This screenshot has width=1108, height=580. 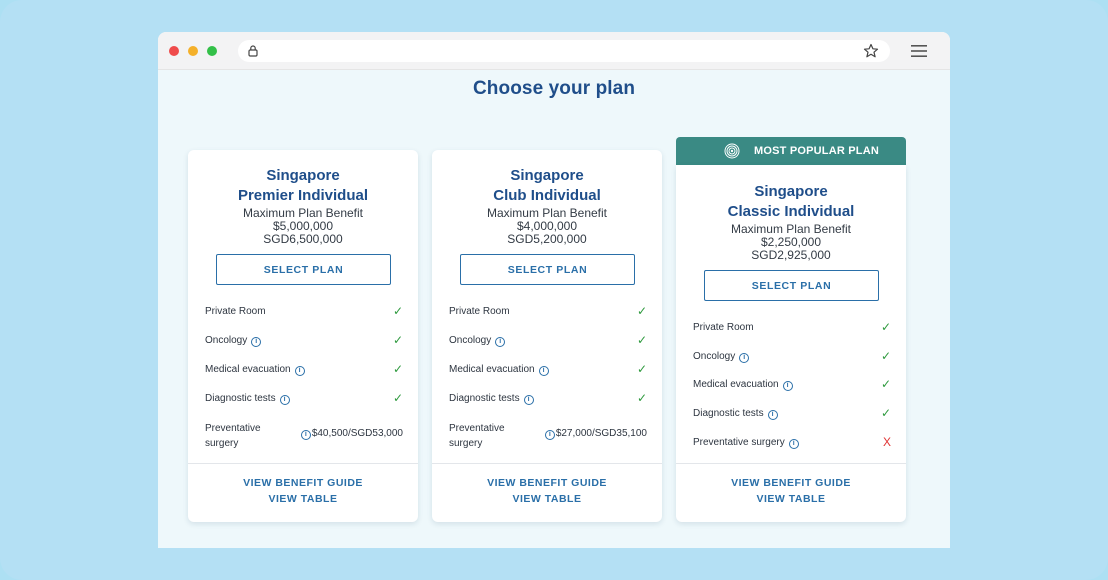 I want to click on preventative-price: $40,500/SGD53,000, so click(x=357, y=433).